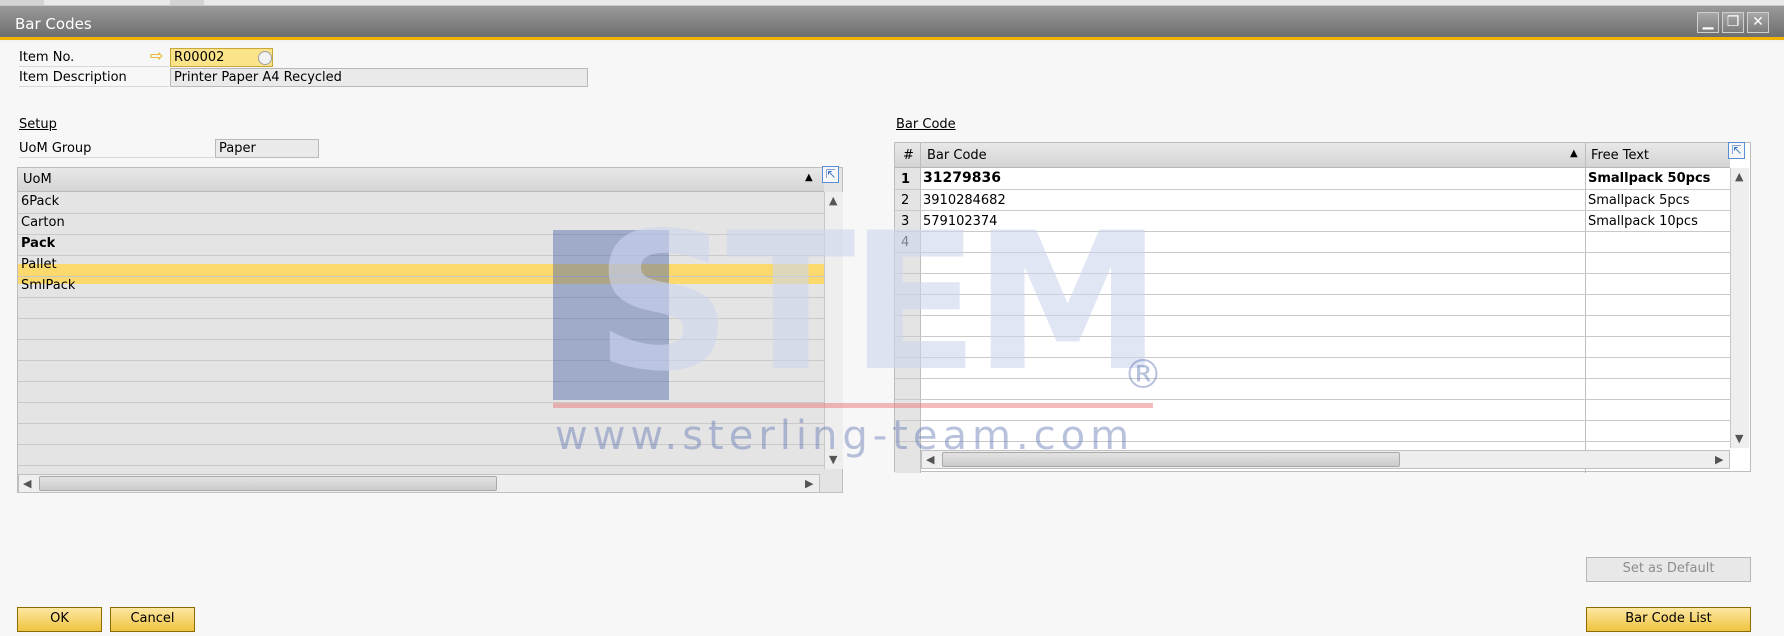 This screenshot has width=1784, height=636. Describe the element at coordinates (47, 57) in the screenshot. I see `item-no-label: Item No.` at that location.